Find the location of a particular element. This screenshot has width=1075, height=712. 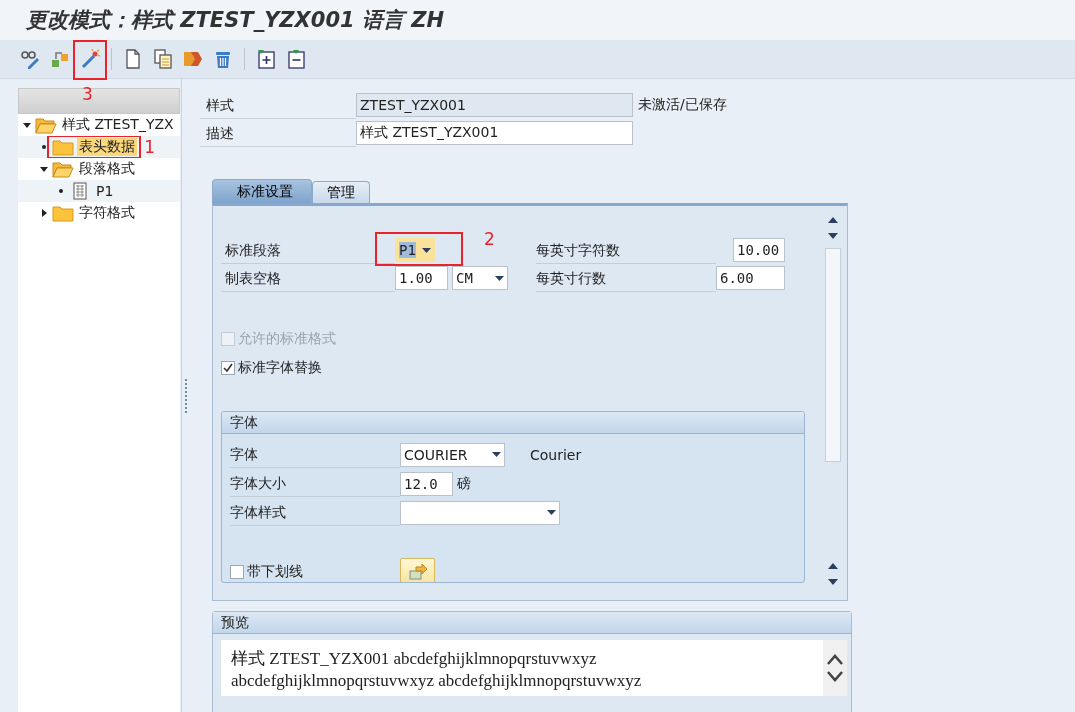

input-field: ZTEST_YZX001 is located at coordinates (494, 105).